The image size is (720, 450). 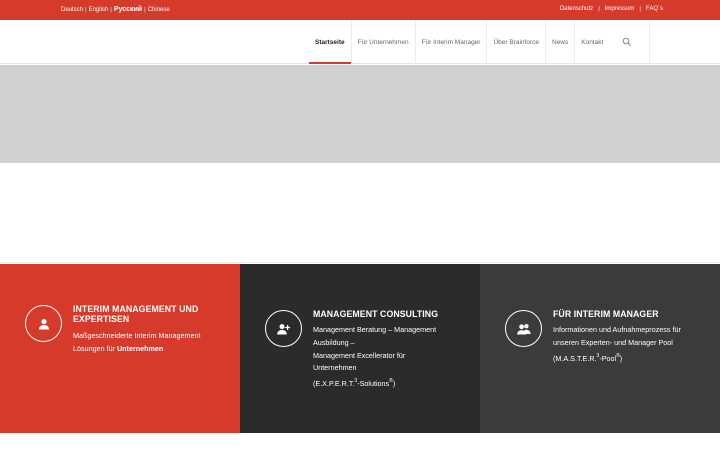 What do you see at coordinates (627, 42) in the screenshot?
I see `search-icon` at bounding box center [627, 42].